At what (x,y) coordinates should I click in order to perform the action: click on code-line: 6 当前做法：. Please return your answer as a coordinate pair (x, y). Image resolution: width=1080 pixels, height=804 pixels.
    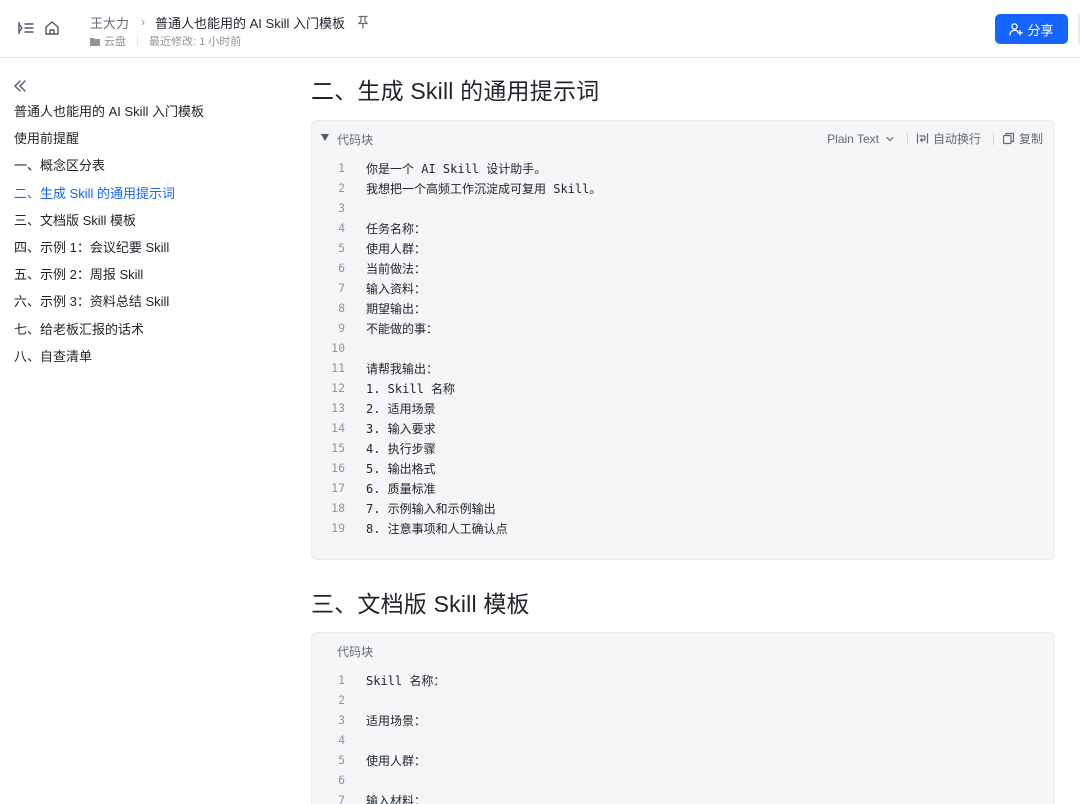
    Looking at the image, I should click on (683, 268).